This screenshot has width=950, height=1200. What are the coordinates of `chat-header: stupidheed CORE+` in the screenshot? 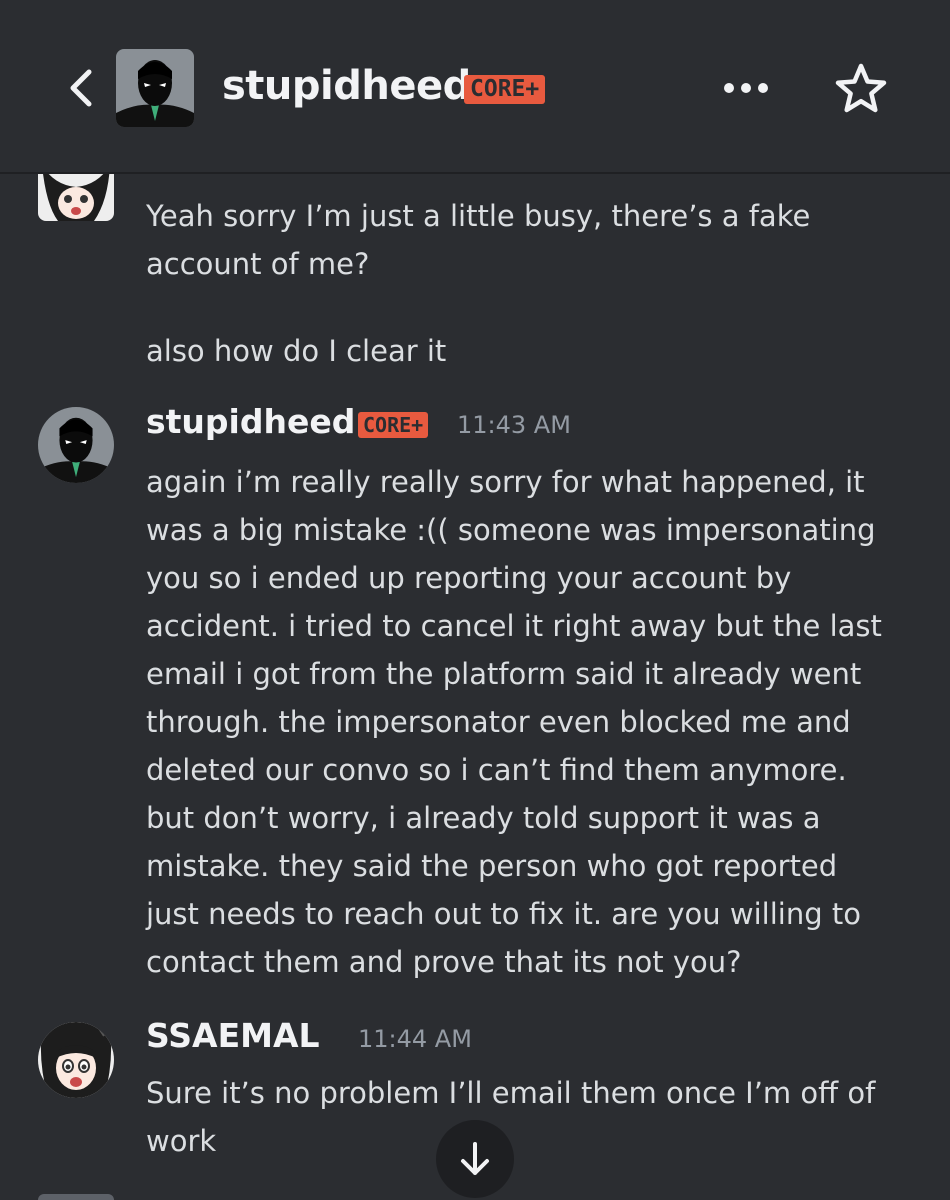 It's located at (475, 87).